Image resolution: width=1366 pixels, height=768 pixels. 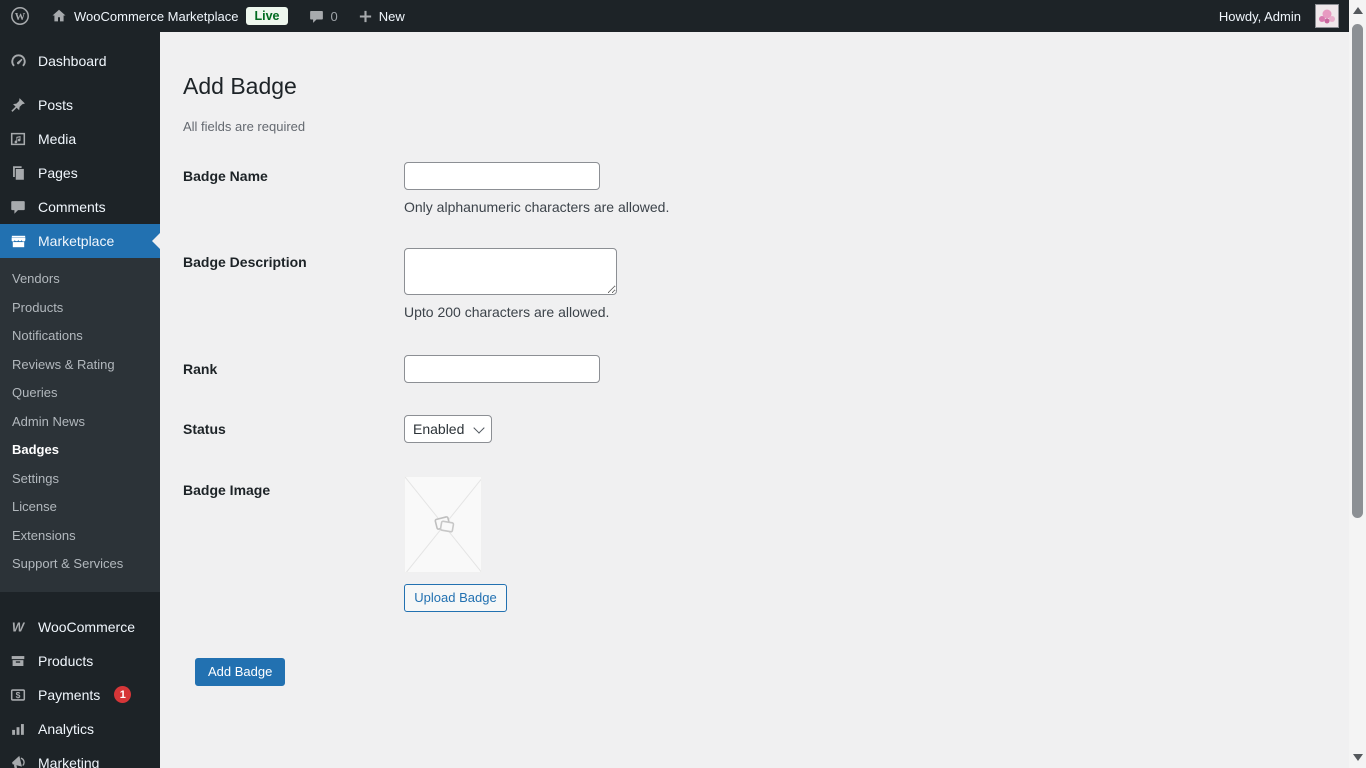 I want to click on wordpress-menu-button: W, so click(x=20, y=16).